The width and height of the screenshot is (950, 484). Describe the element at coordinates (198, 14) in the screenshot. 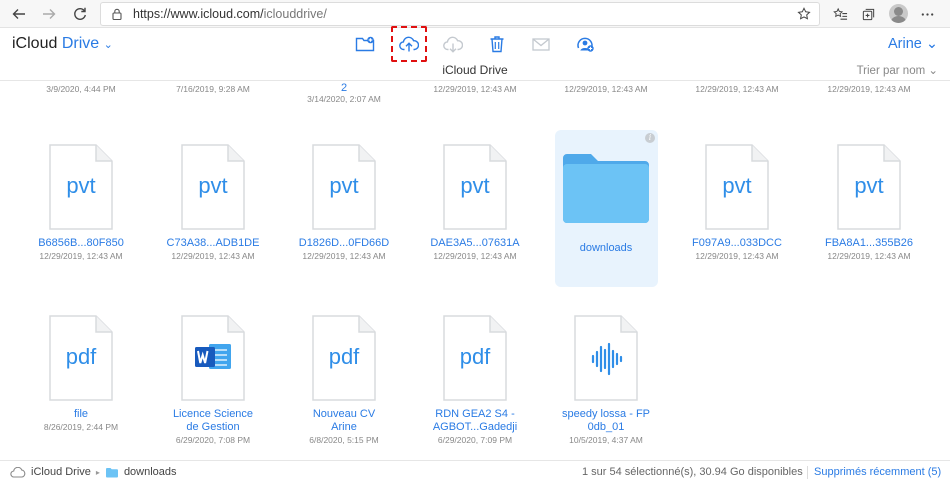

I see `url-host: https://www.icloud.com/` at that location.